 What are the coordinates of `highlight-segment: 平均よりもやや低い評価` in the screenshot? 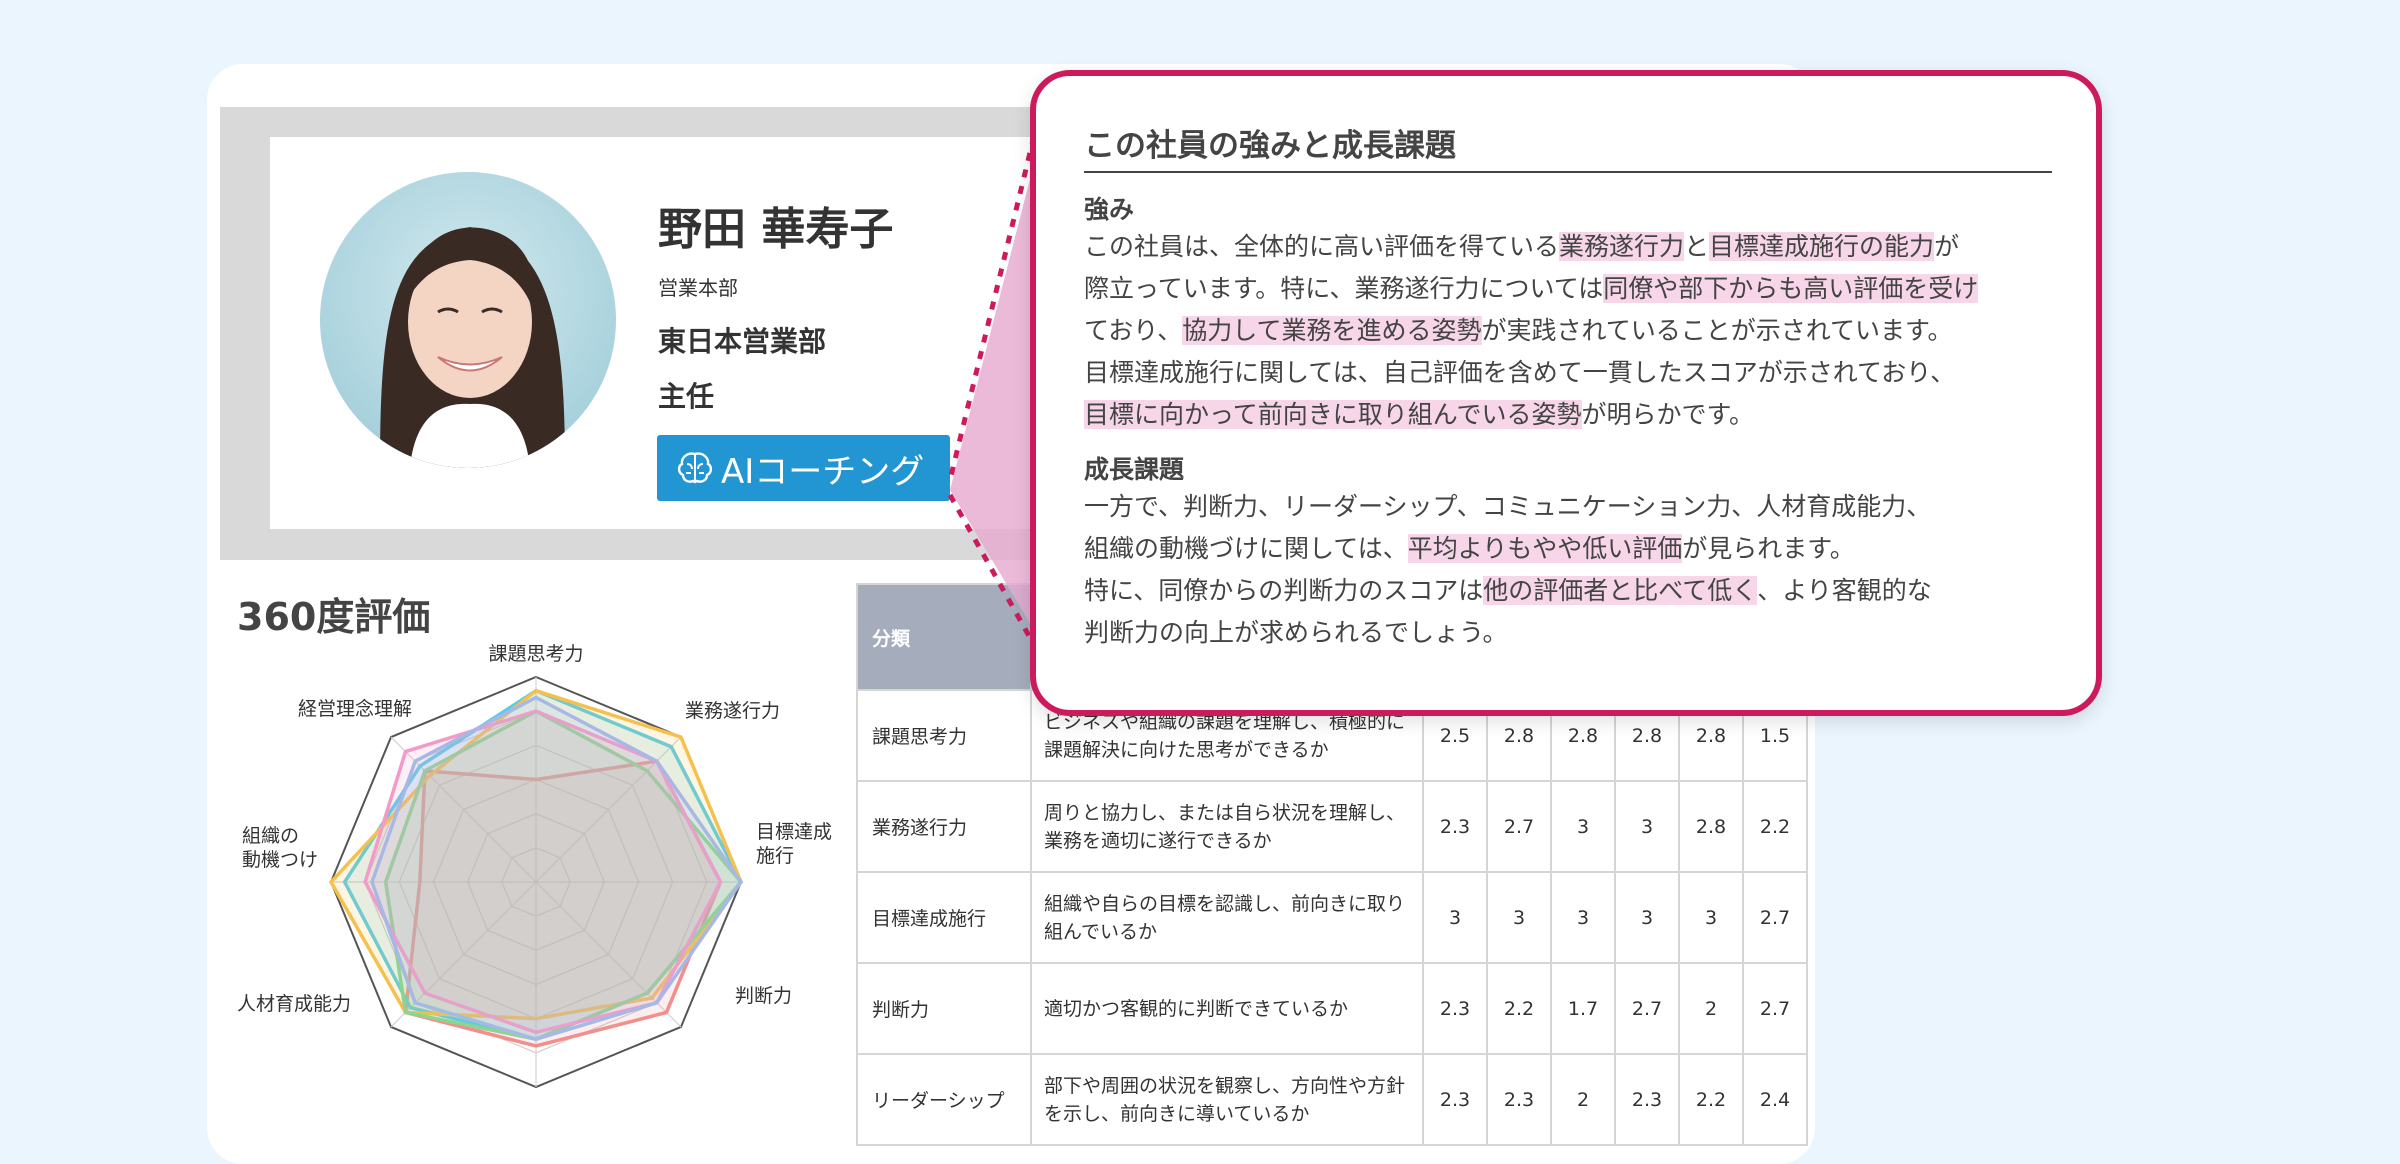 It's located at (1545, 548).